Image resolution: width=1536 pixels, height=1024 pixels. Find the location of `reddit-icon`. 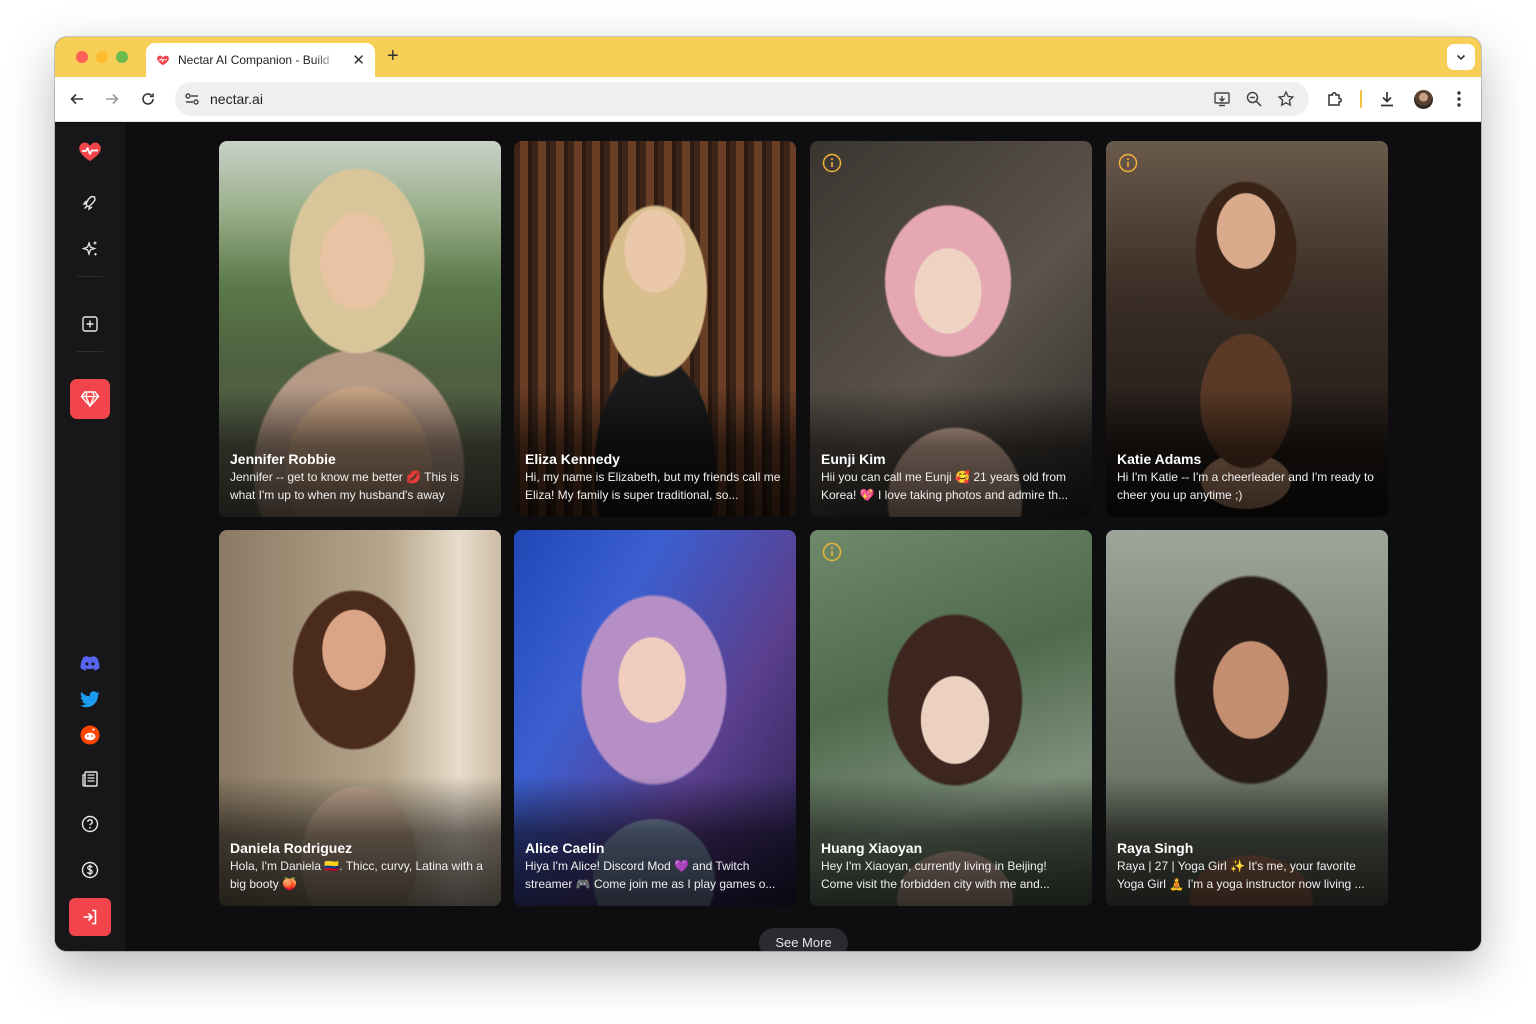

reddit-icon is located at coordinates (90, 735).